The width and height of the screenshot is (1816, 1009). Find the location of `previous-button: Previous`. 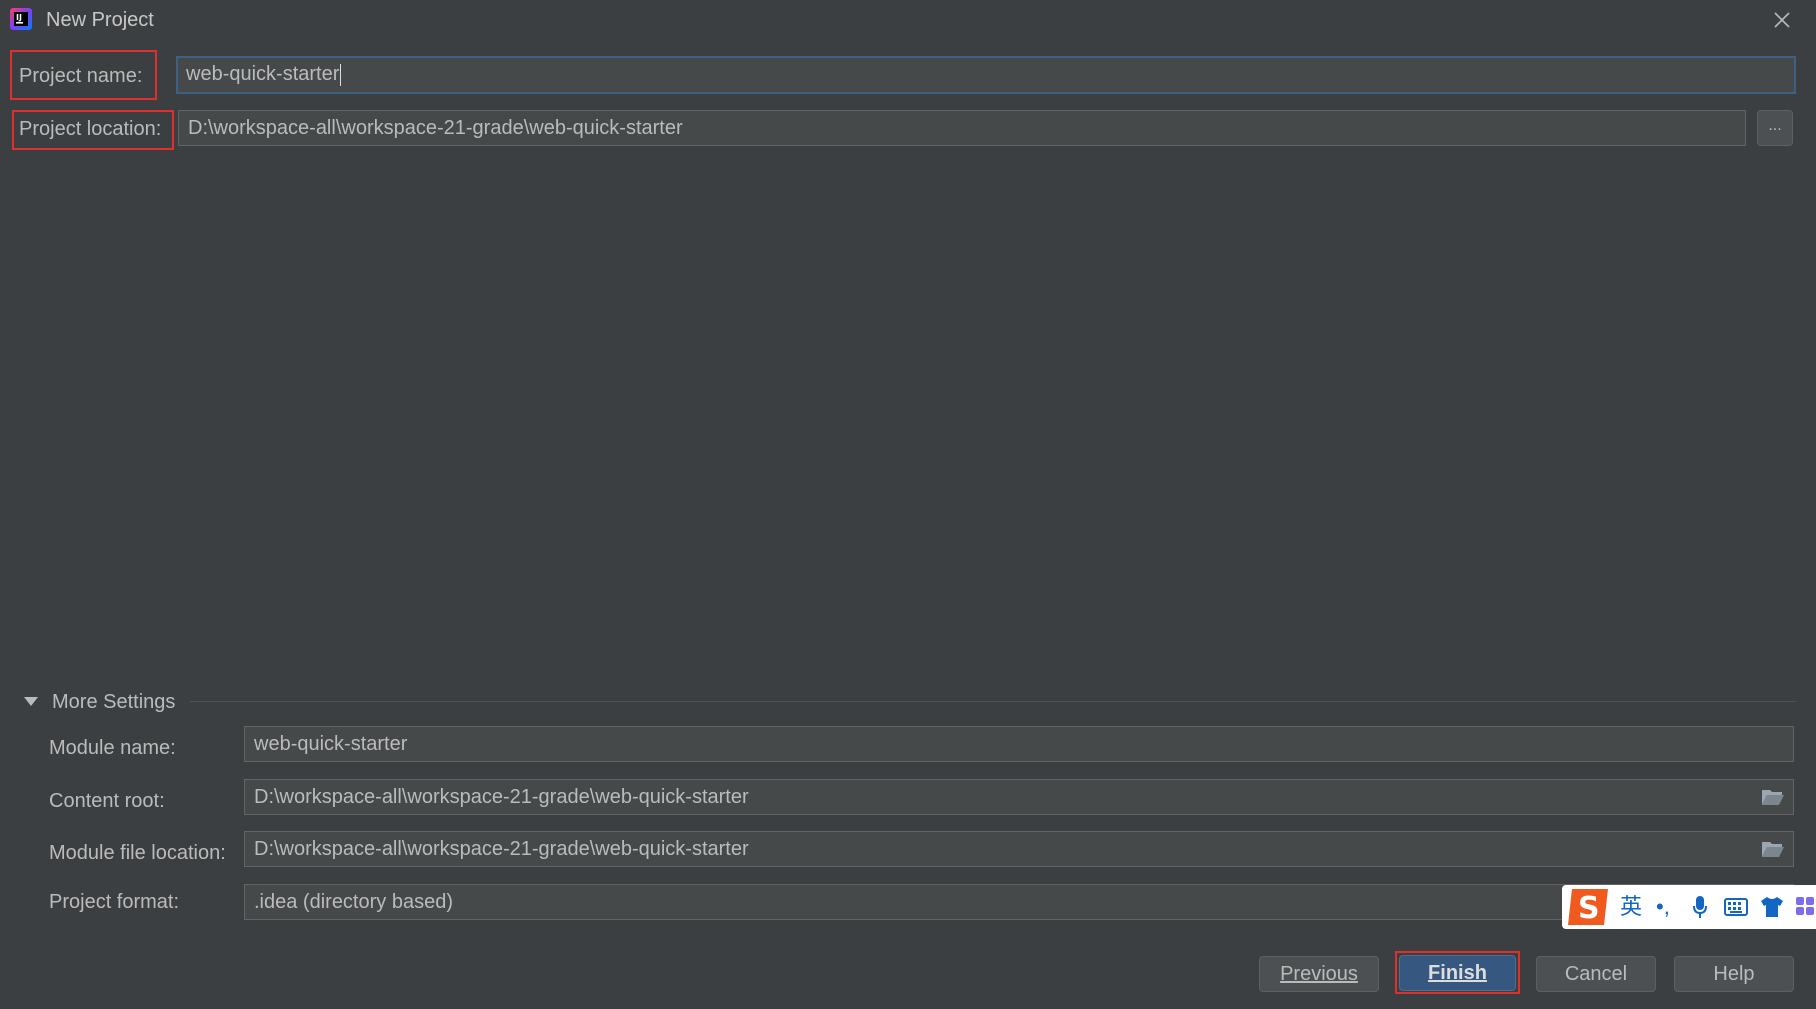

previous-button: Previous is located at coordinates (1319, 974).